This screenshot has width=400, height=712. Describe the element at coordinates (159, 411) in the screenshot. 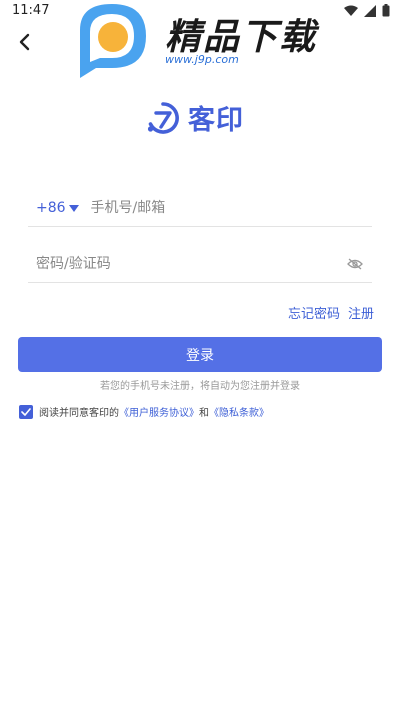

I see `user-agreement-link: 《用户服务协议》` at that location.